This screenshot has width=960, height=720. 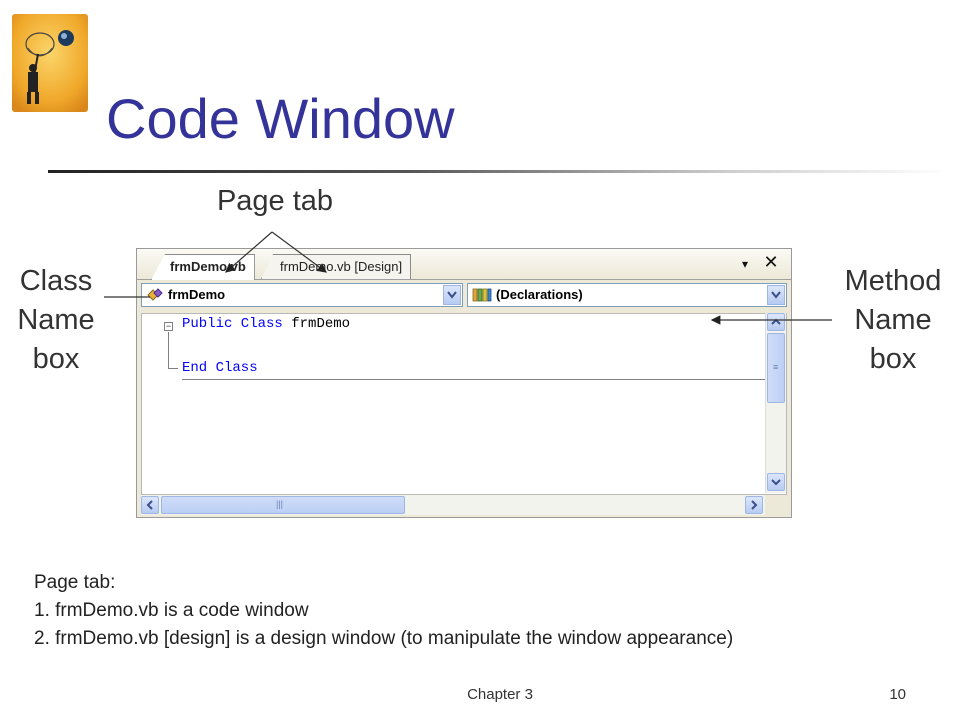 I want to click on method-name-value: (Declarations), so click(x=539, y=294).